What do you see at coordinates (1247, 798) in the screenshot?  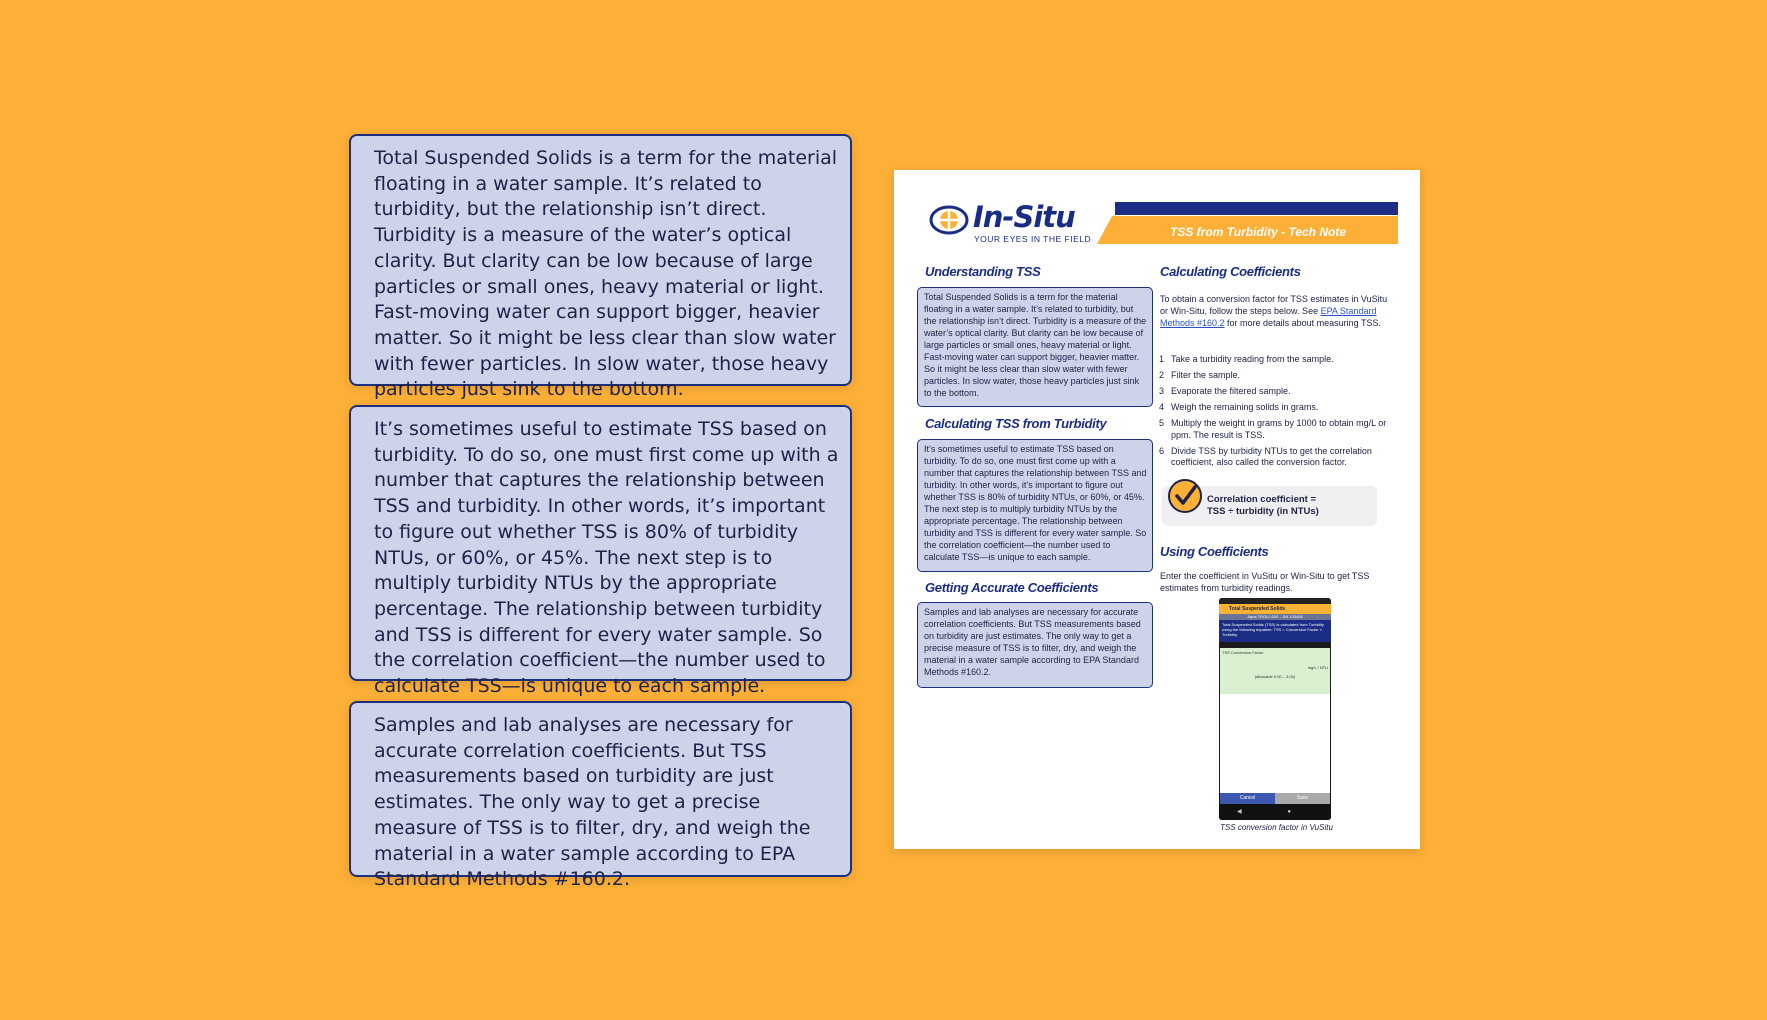 I see `phone-cancel-button: Cancel` at bounding box center [1247, 798].